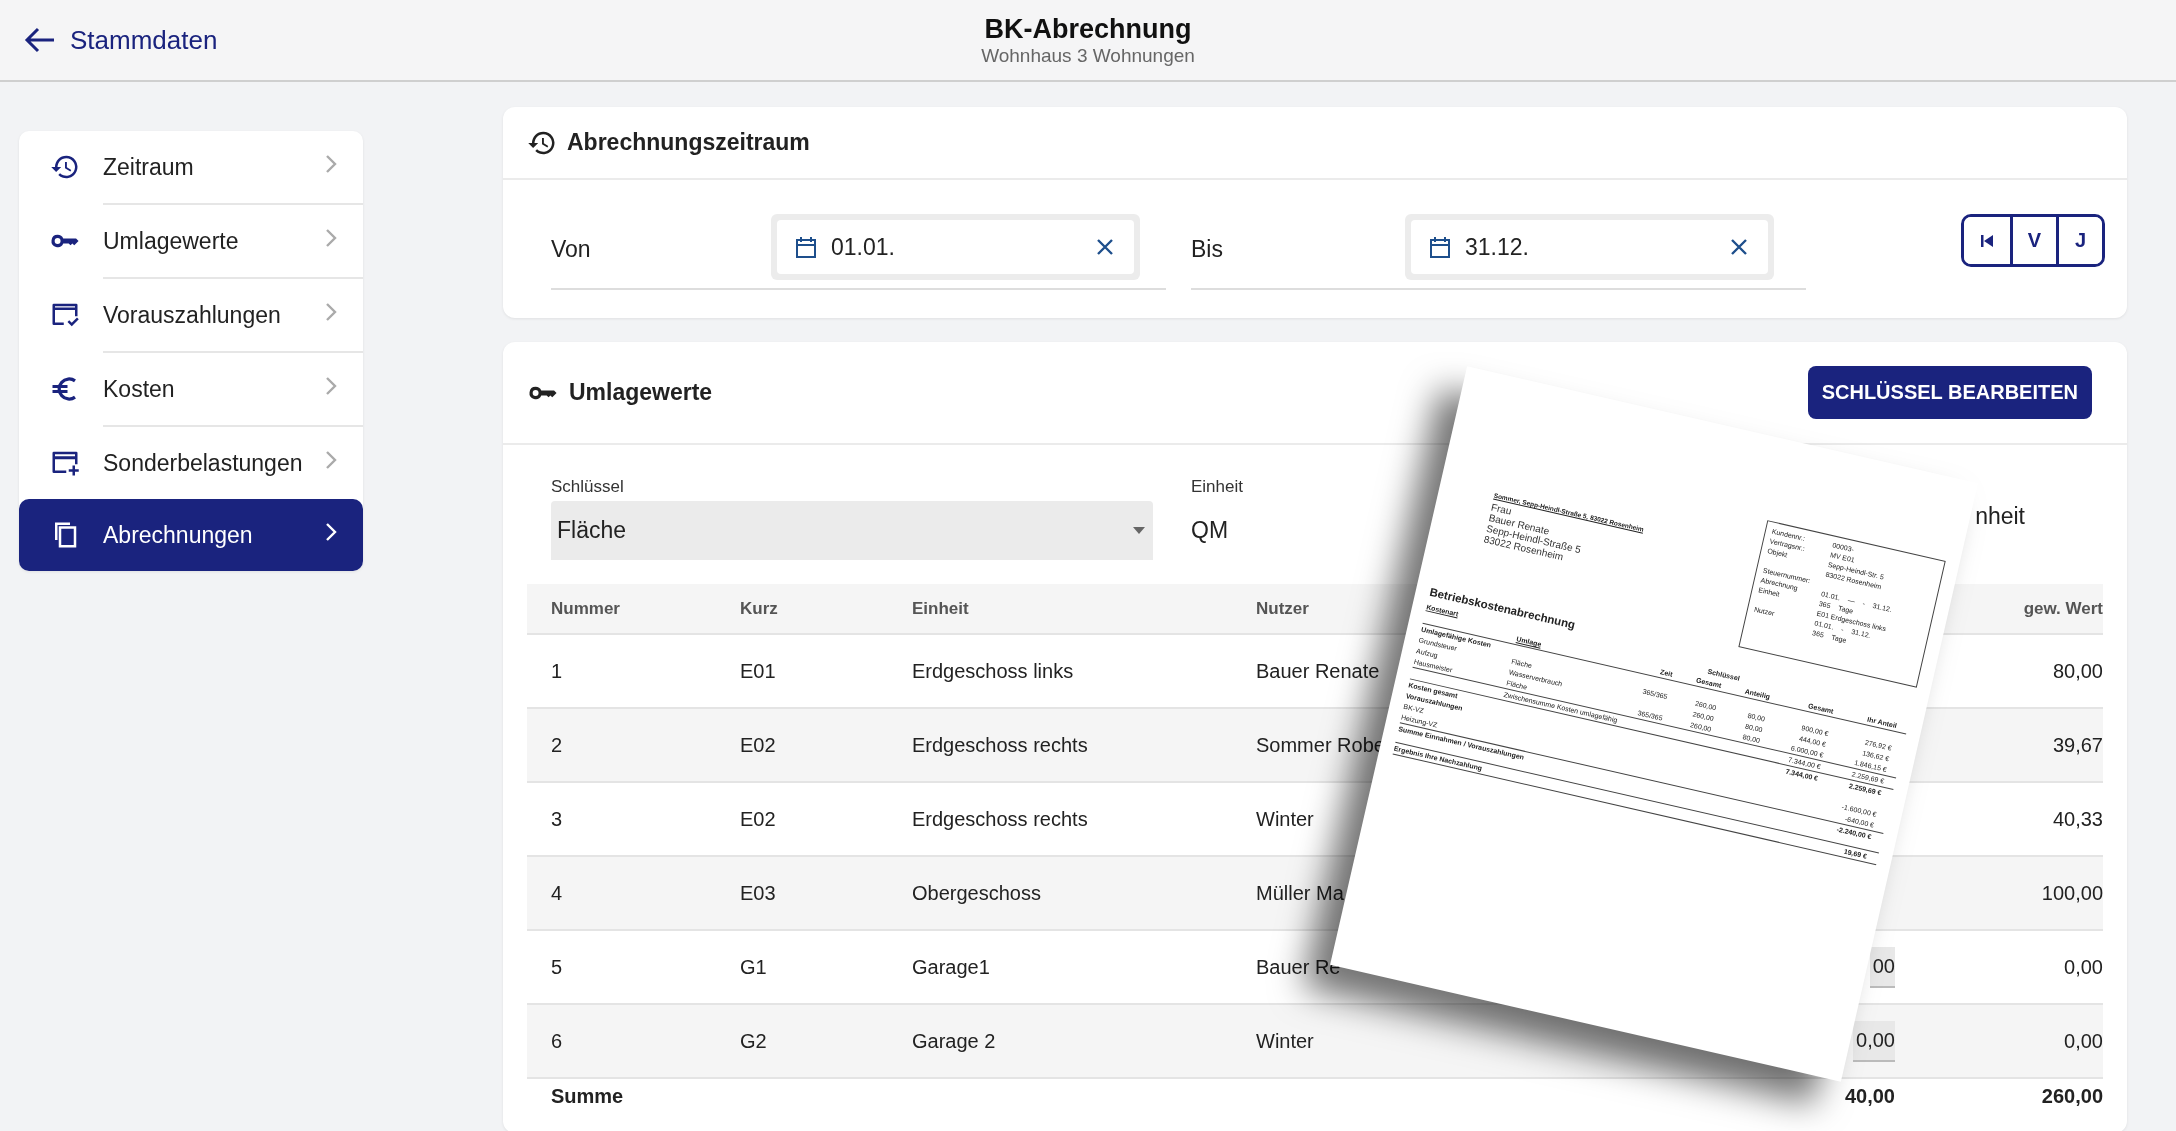 This screenshot has height=1131, width=2176. I want to click on total-label: Summe, so click(587, 1096).